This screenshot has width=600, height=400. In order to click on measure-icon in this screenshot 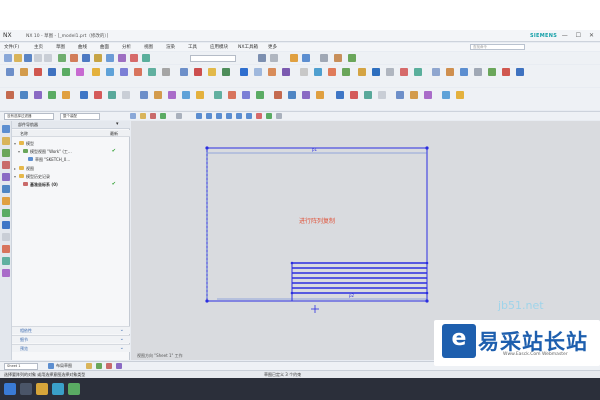, I will do `click(436, 72)`.